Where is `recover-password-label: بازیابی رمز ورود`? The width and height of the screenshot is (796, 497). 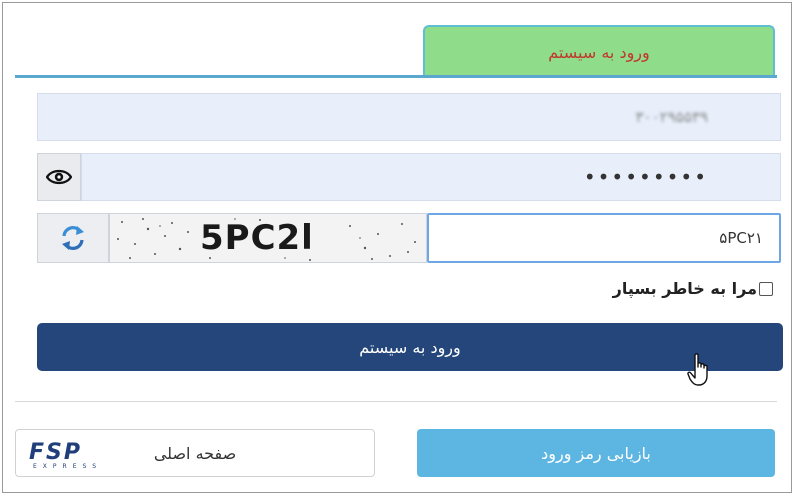
recover-password-label: بازیابی رمز ورود is located at coordinates (596, 453).